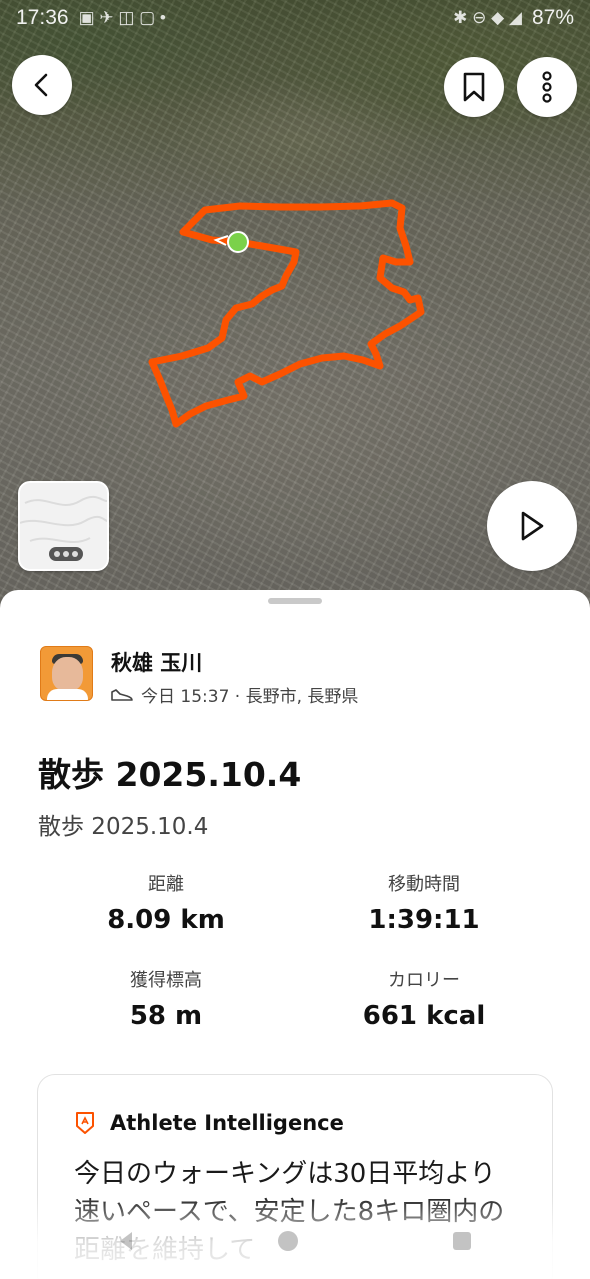 The image size is (590, 1279). I want to click on stat-elevation-gain: 獲得標高 58 m, so click(166, 1002).